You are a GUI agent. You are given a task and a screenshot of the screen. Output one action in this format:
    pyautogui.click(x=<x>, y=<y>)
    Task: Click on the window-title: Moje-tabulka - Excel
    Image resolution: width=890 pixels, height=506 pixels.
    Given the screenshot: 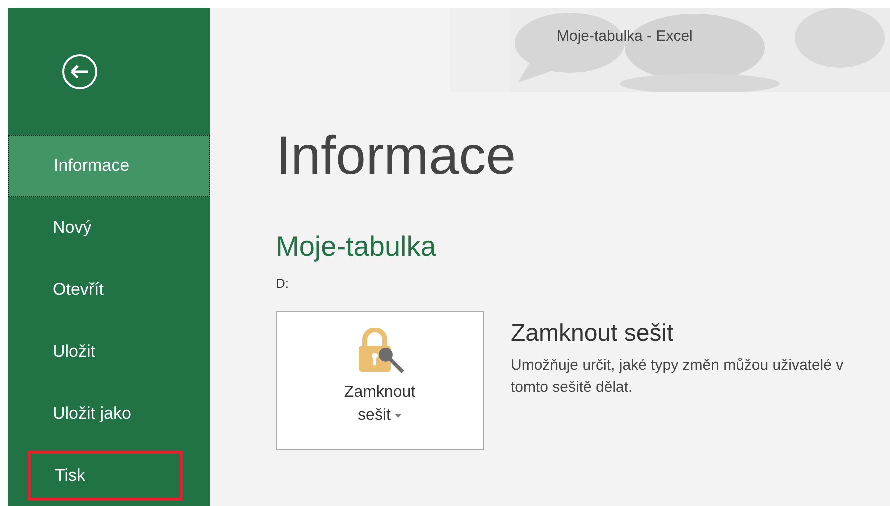 What is the action you would take?
    pyautogui.click(x=625, y=37)
    